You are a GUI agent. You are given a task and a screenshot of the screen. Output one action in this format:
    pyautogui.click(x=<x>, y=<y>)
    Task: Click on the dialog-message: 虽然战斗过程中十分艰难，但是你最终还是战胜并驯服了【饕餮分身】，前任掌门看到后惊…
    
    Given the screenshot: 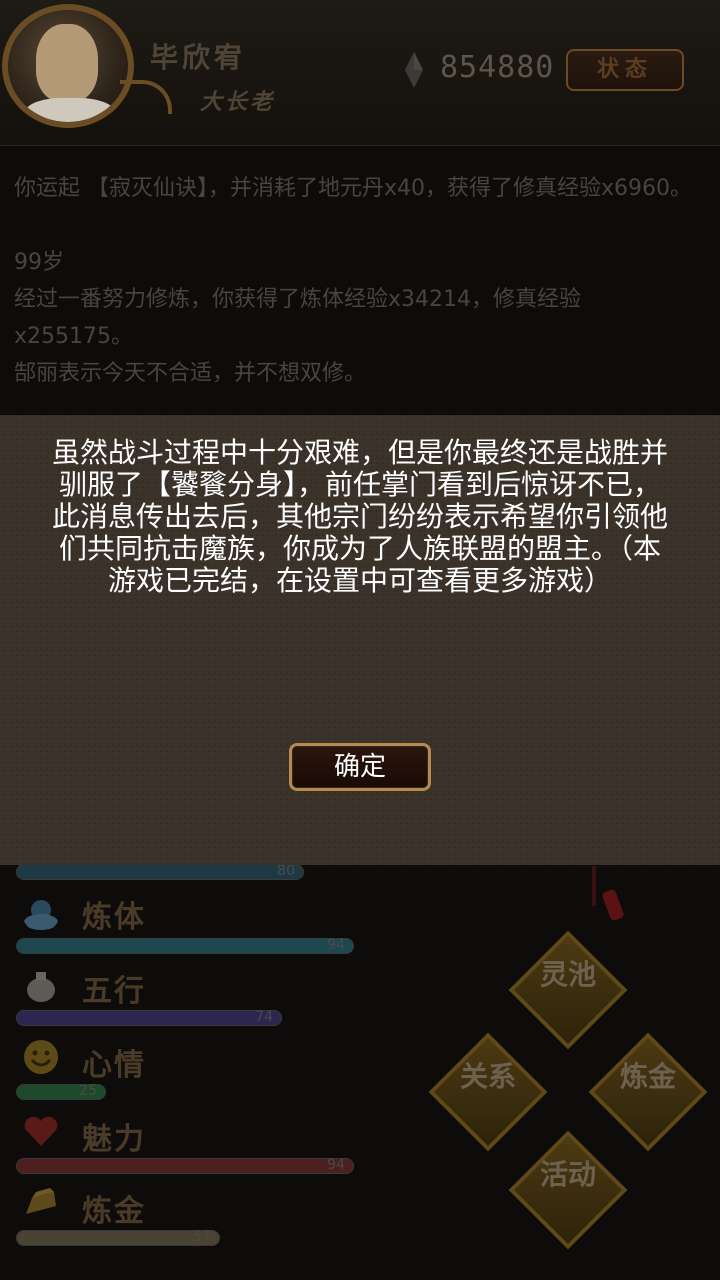 What is the action you would take?
    pyautogui.click(x=359, y=516)
    